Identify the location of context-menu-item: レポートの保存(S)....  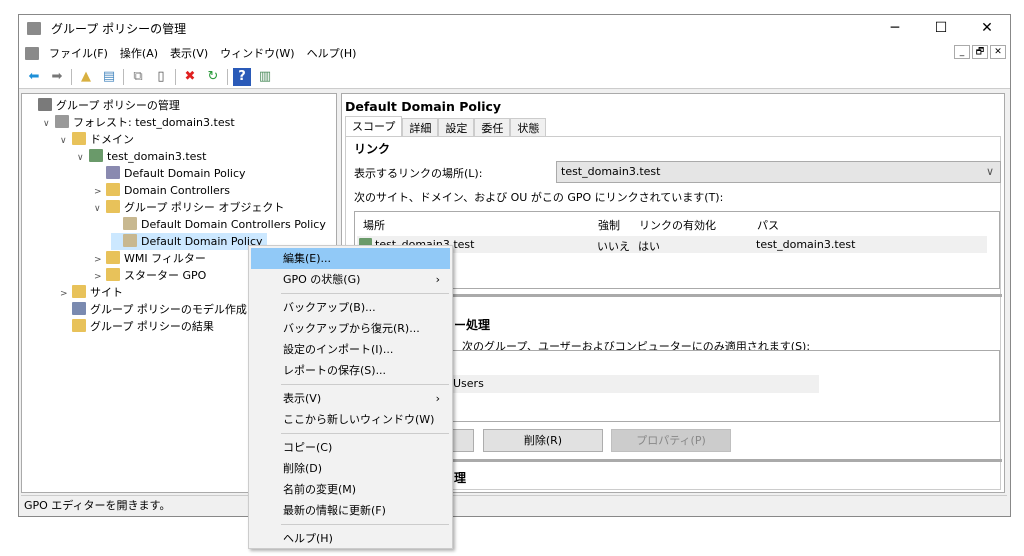
(350, 370).